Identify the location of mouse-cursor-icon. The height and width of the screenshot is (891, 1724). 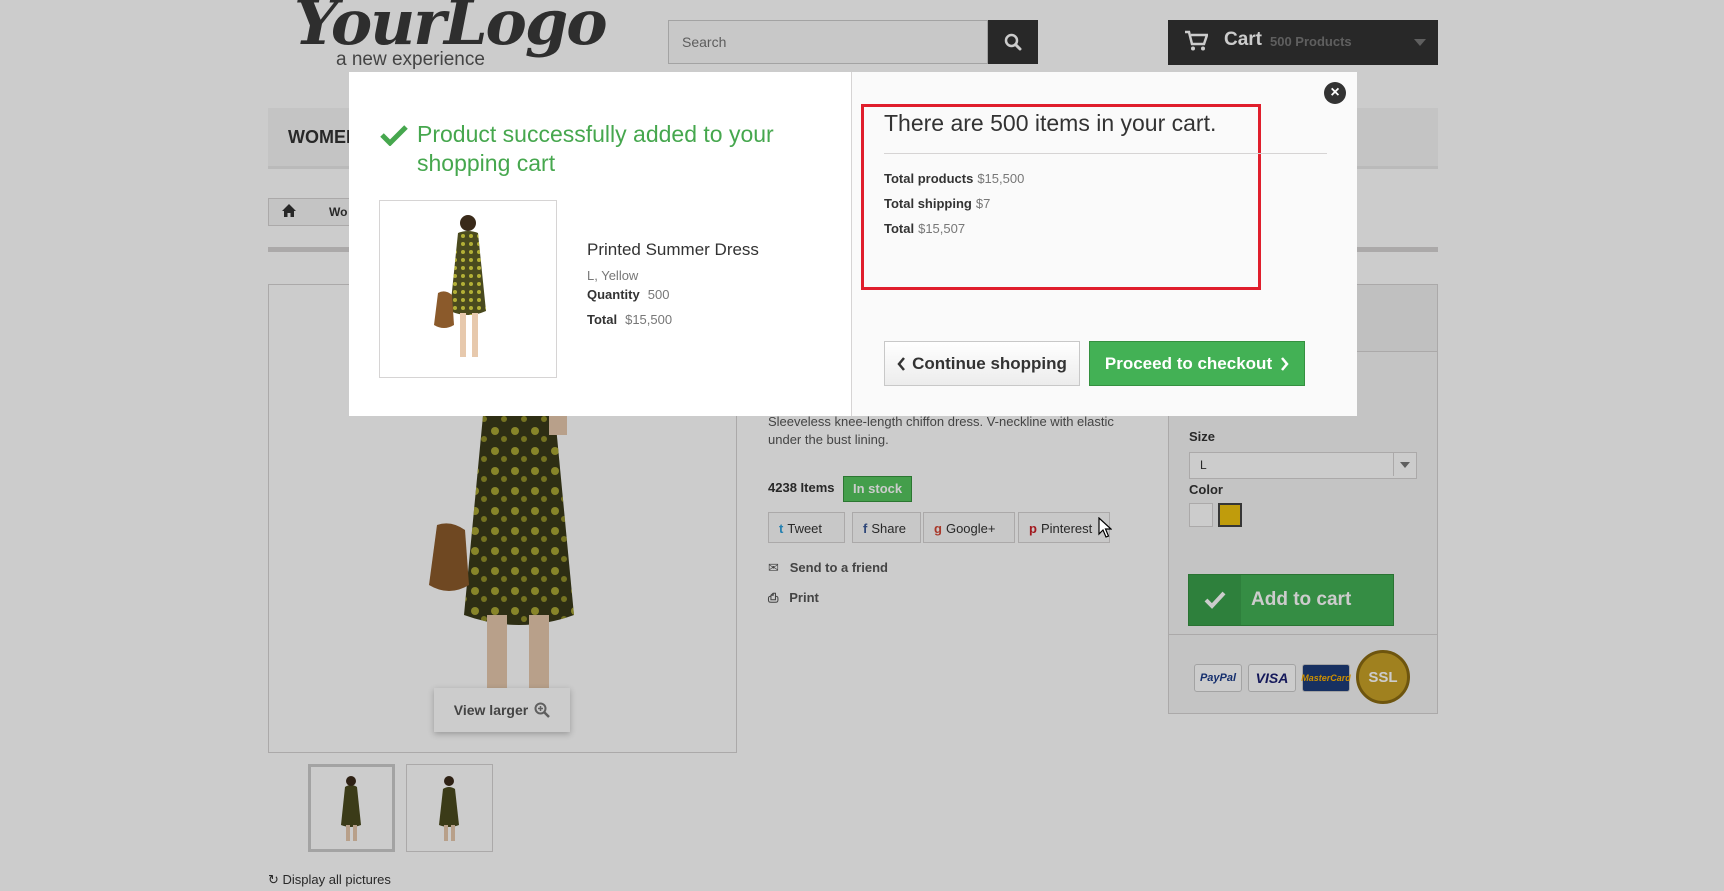
(1105, 527).